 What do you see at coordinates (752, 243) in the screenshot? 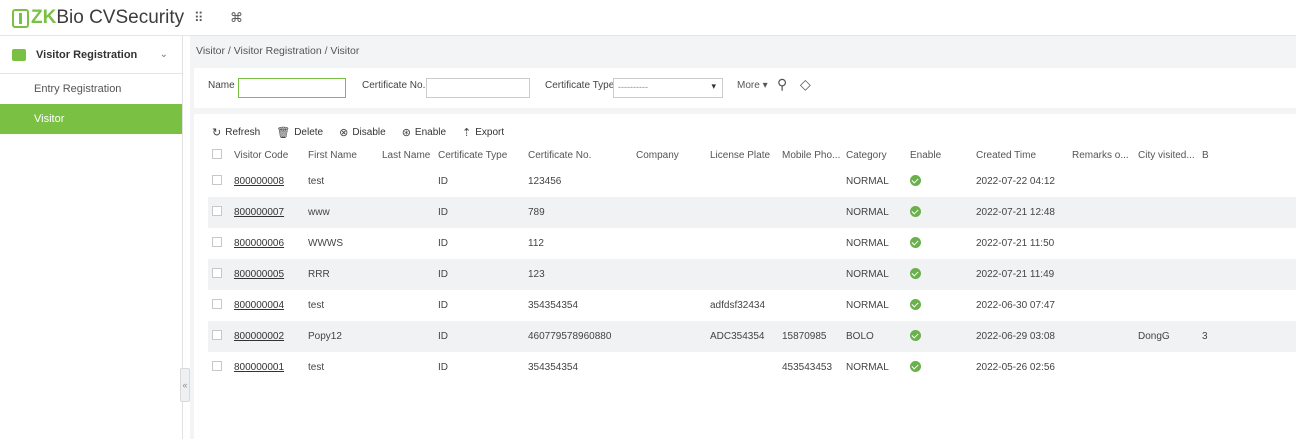
I see `table-row: 800000006 WWWS ID 112 NORMAL 2022-07-21 11:50` at bounding box center [752, 243].